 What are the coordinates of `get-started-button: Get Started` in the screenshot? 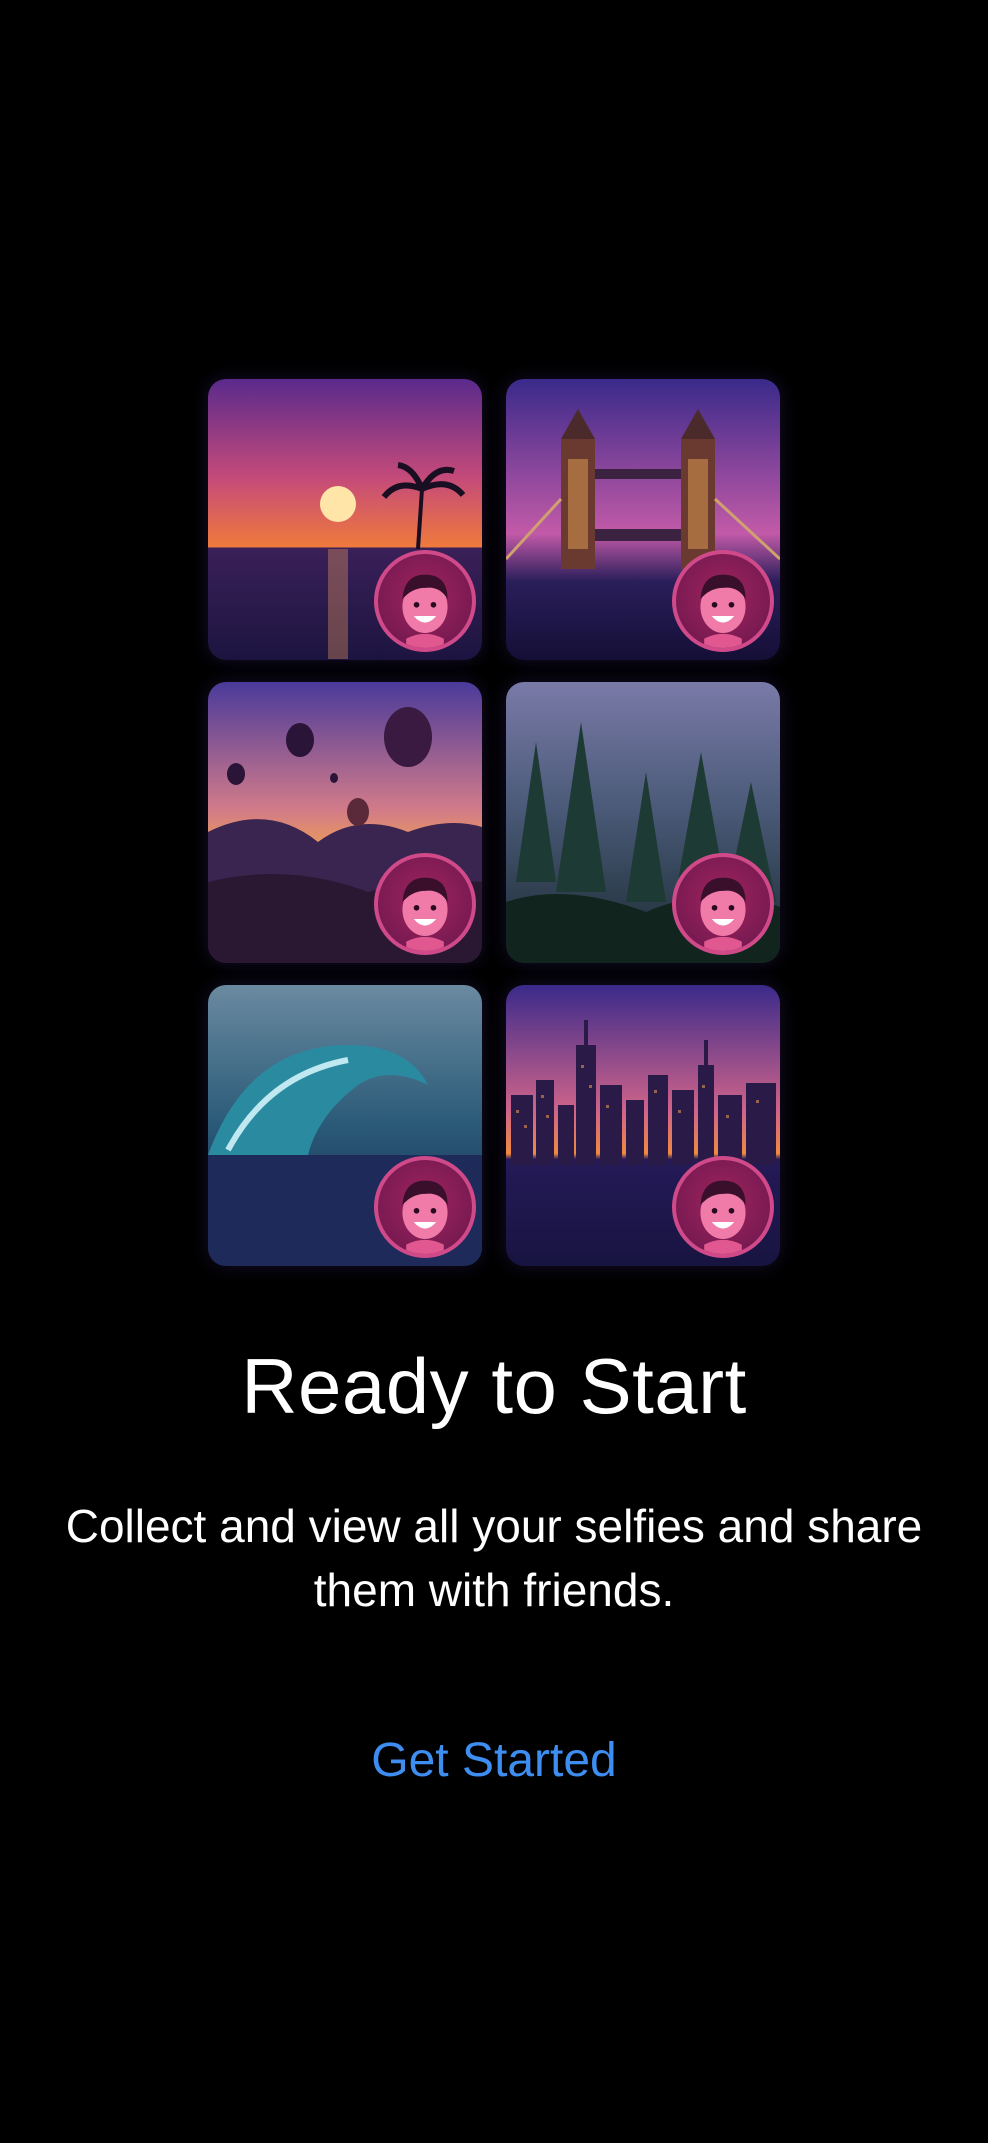 It's located at (494, 1761).